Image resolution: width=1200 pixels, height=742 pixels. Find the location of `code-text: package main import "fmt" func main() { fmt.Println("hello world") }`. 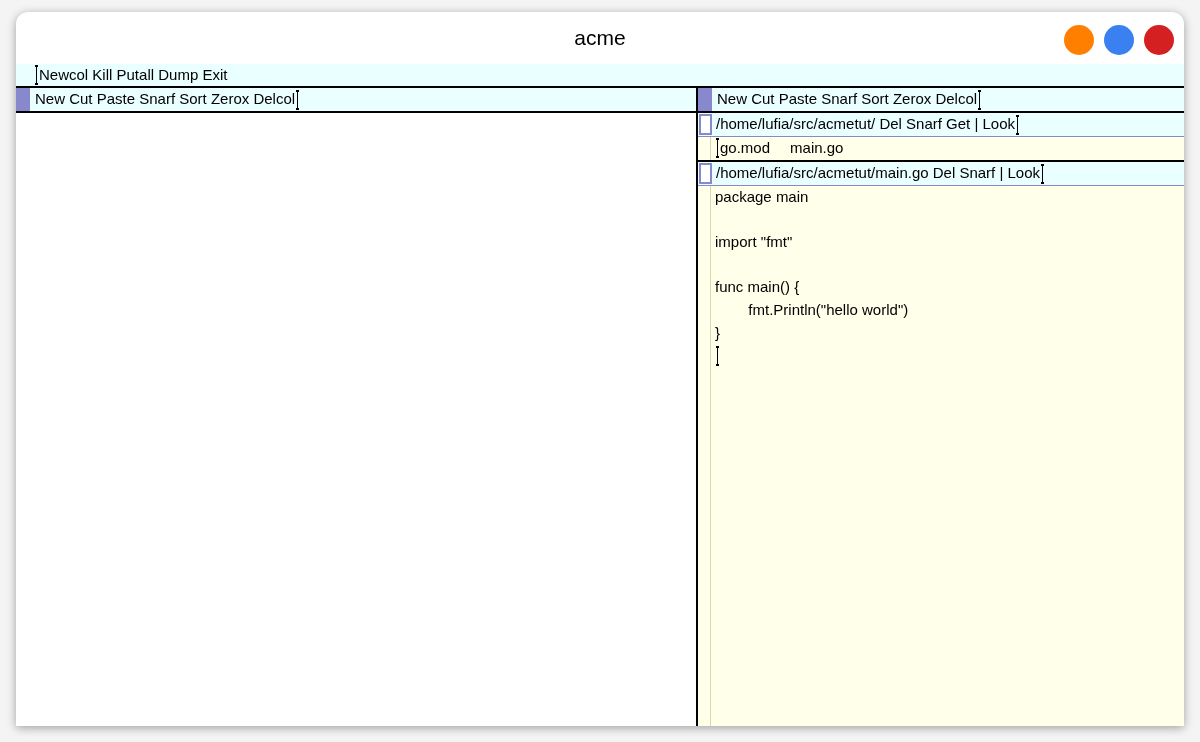

code-text: package main import "fmt" func main() { fmt.Println("hello world") } is located at coordinates (812, 264).